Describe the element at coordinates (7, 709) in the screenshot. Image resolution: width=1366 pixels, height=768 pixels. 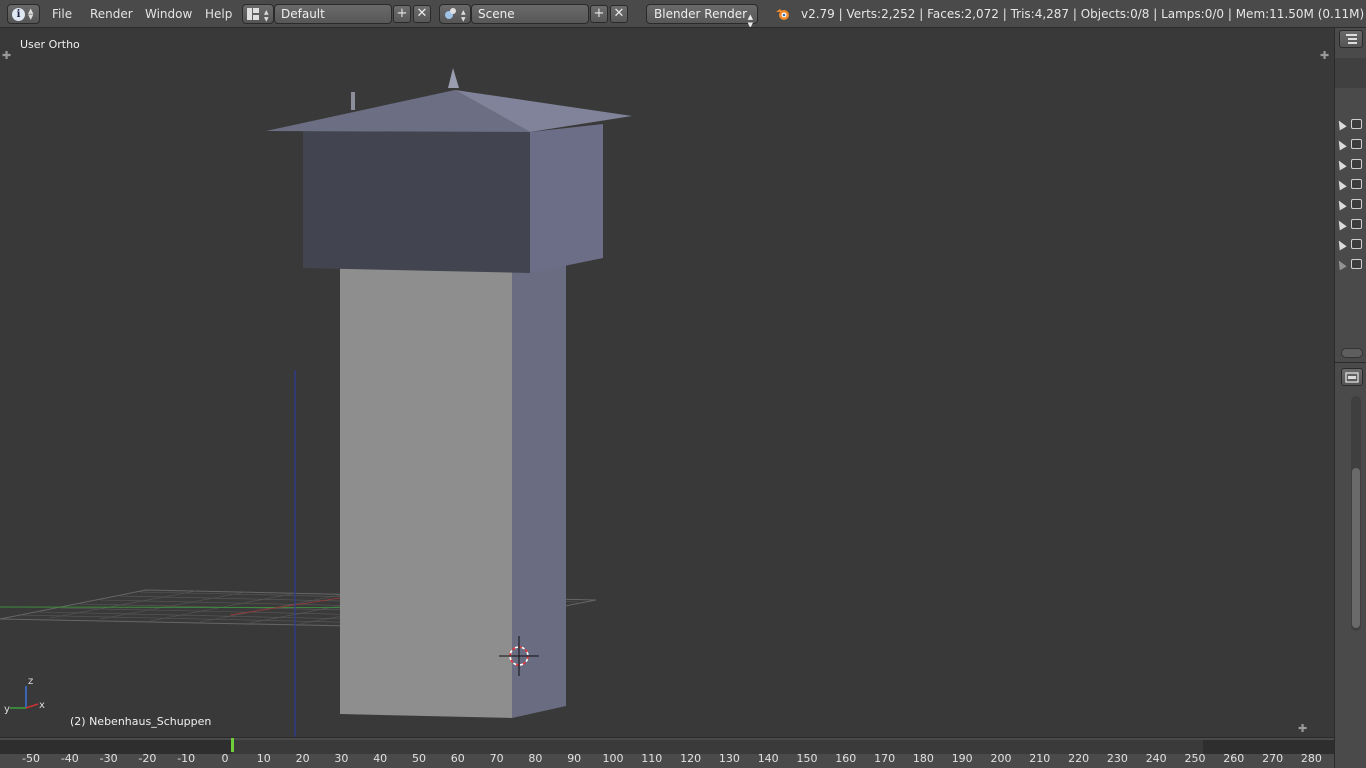
I see `gizmo-y-label: y` at that location.